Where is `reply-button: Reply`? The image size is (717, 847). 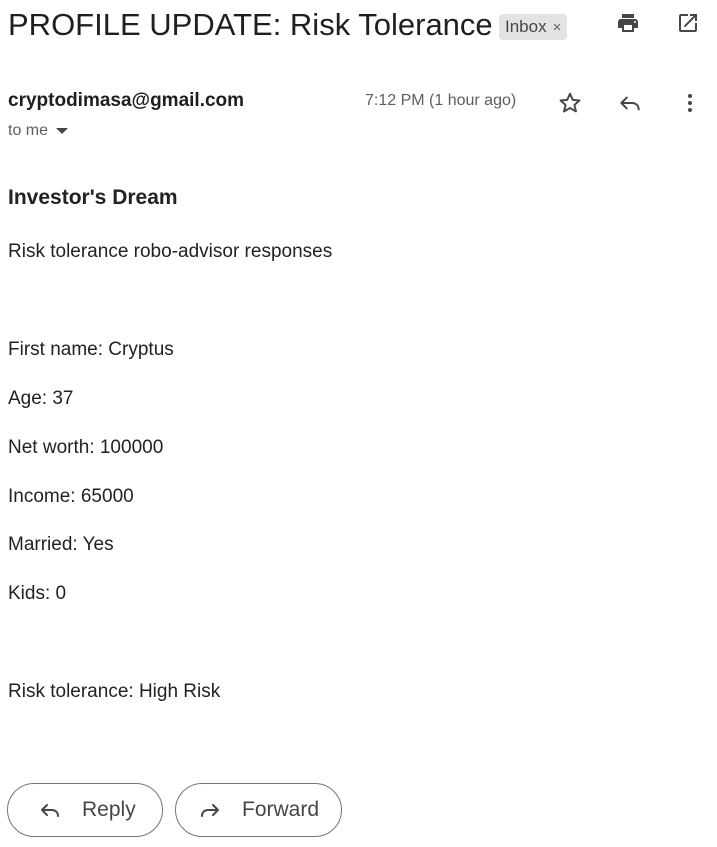
reply-button: Reply is located at coordinates (85, 810).